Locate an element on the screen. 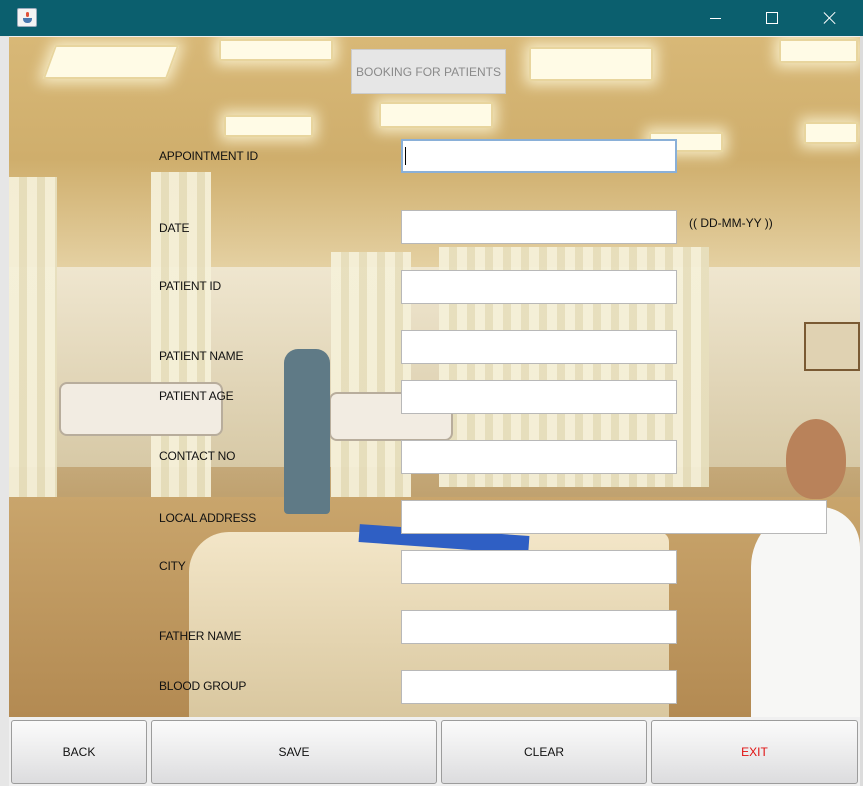 The image size is (863, 786). back-button: BACK is located at coordinates (79, 752).